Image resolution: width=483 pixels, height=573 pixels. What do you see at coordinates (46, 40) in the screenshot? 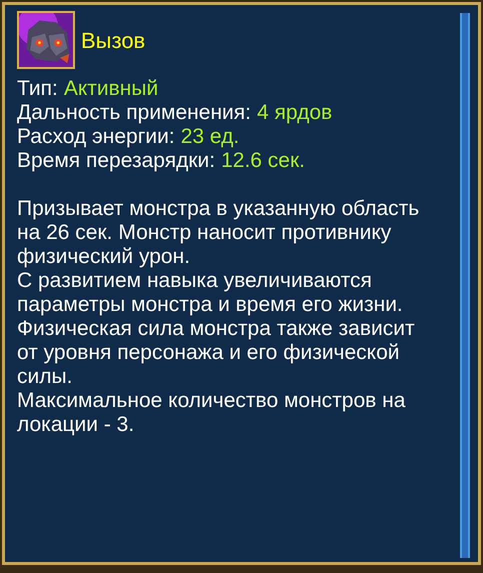
I see `creature-icon` at bounding box center [46, 40].